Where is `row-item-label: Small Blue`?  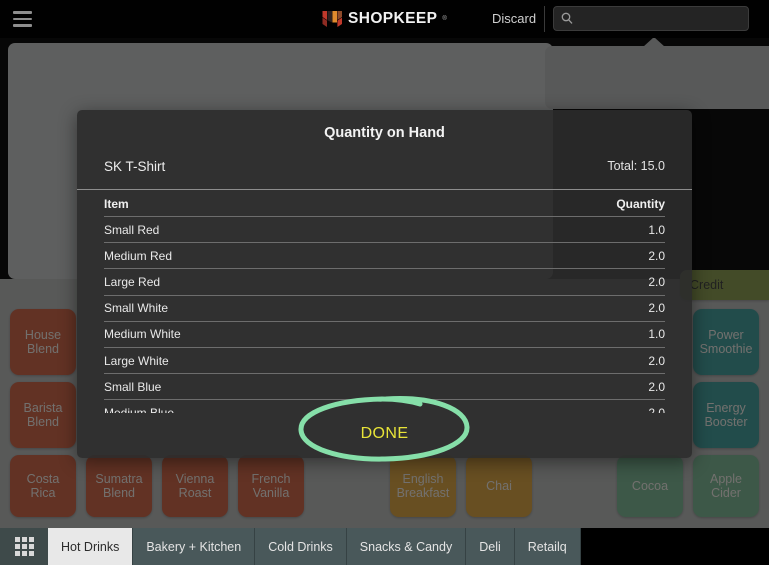
row-item-label: Small Blue is located at coordinates (133, 386).